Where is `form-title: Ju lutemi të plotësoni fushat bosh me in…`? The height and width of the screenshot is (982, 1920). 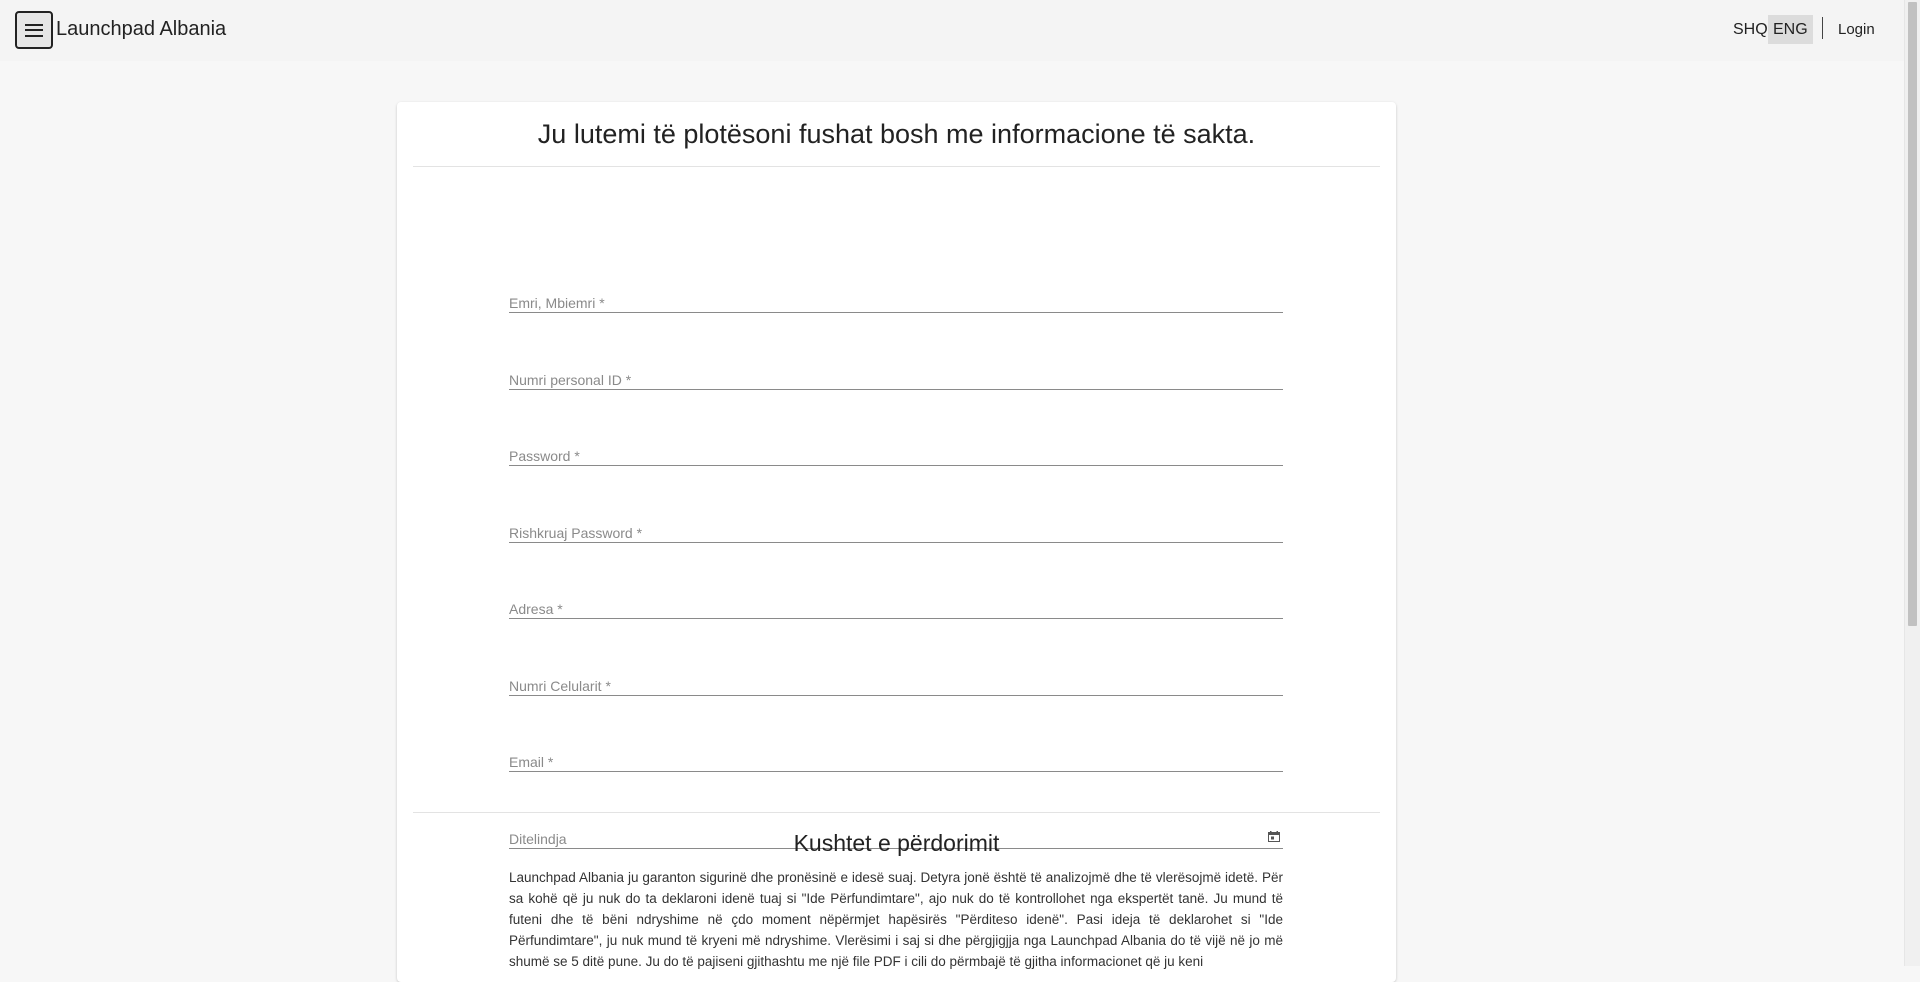
form-title: Ju lutemi të plotësoni fushat bosh me in… is located at coordinates (896, 134).